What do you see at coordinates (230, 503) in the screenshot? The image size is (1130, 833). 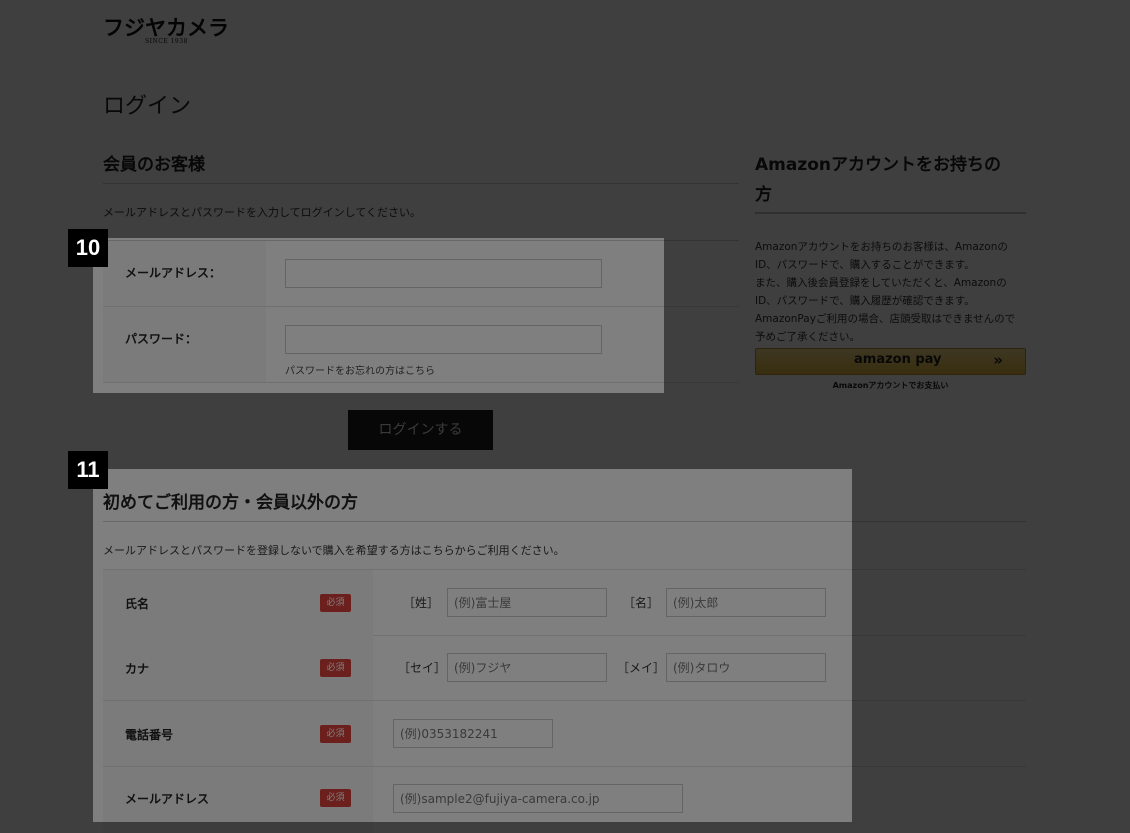 I see `guest-heading: 初めてご利用の方・会員以外の方` at bounding box center [230, 503].